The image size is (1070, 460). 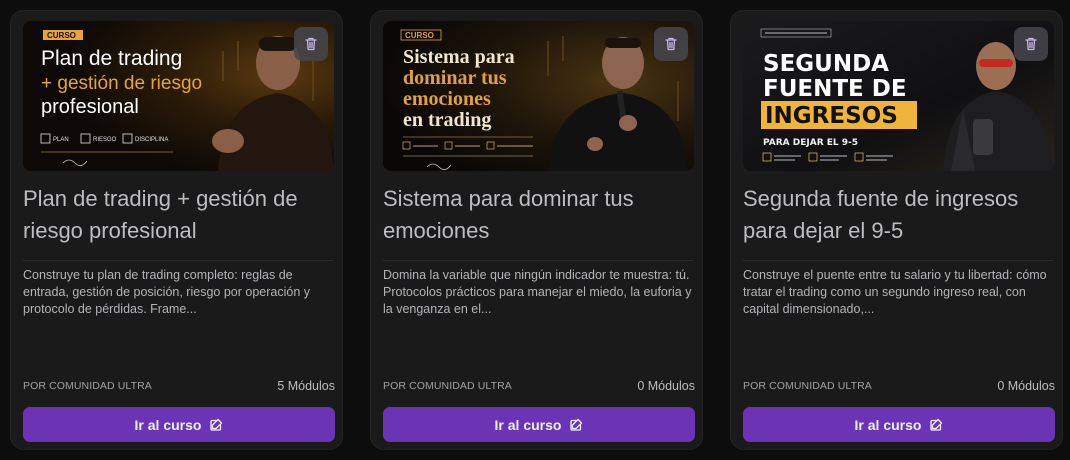 I want to click on banner-heading-2: dominar tus, so click(x=455, y=78).